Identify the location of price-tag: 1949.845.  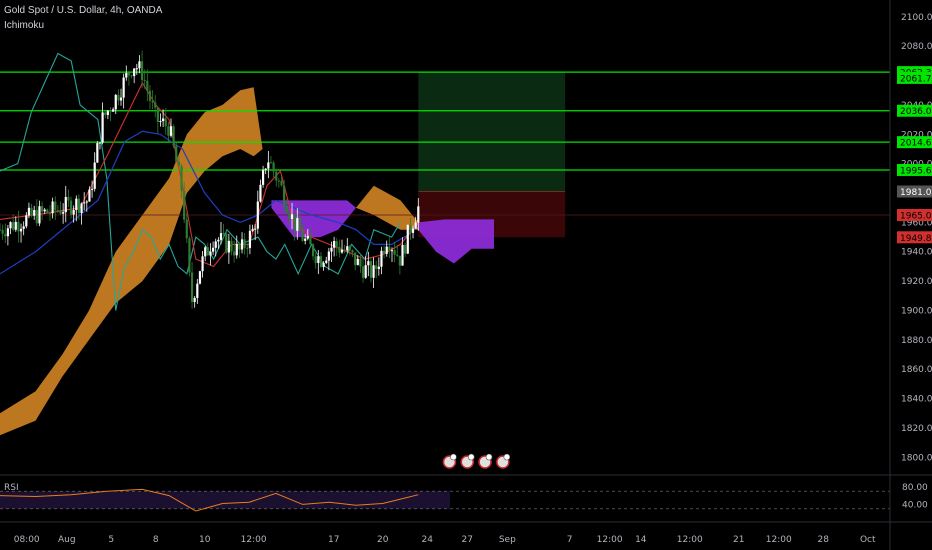
(914, 237).